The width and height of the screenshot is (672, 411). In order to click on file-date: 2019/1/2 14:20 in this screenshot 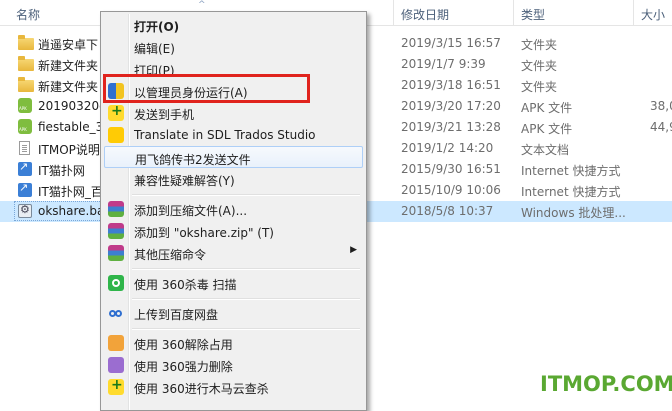, I will do `click(447, 148)`.